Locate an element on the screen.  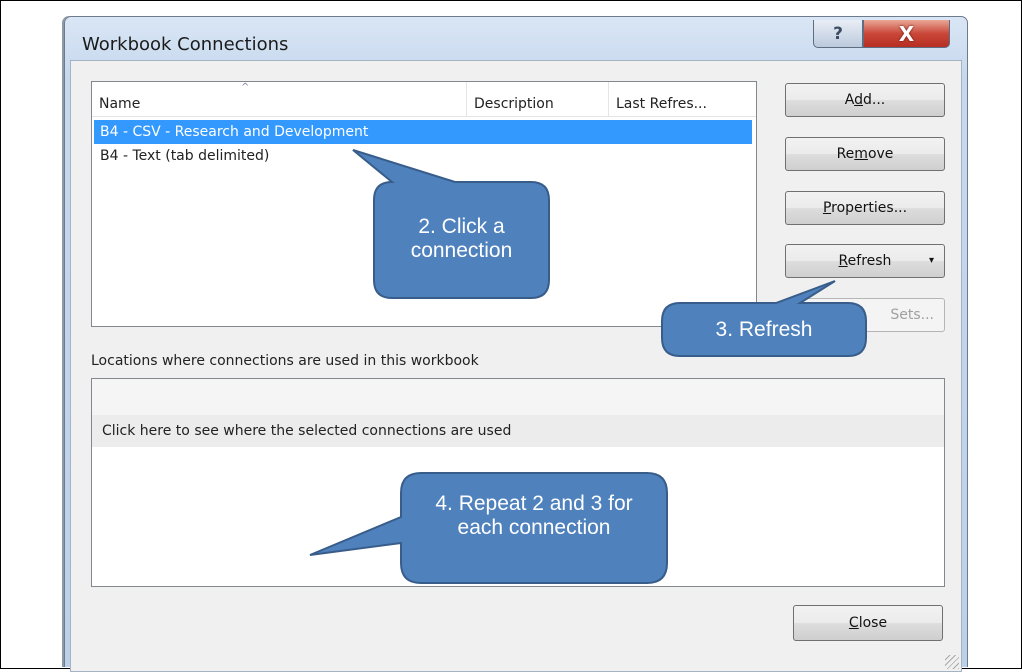
add-accelerator: d is located at coordinates (858, 100).